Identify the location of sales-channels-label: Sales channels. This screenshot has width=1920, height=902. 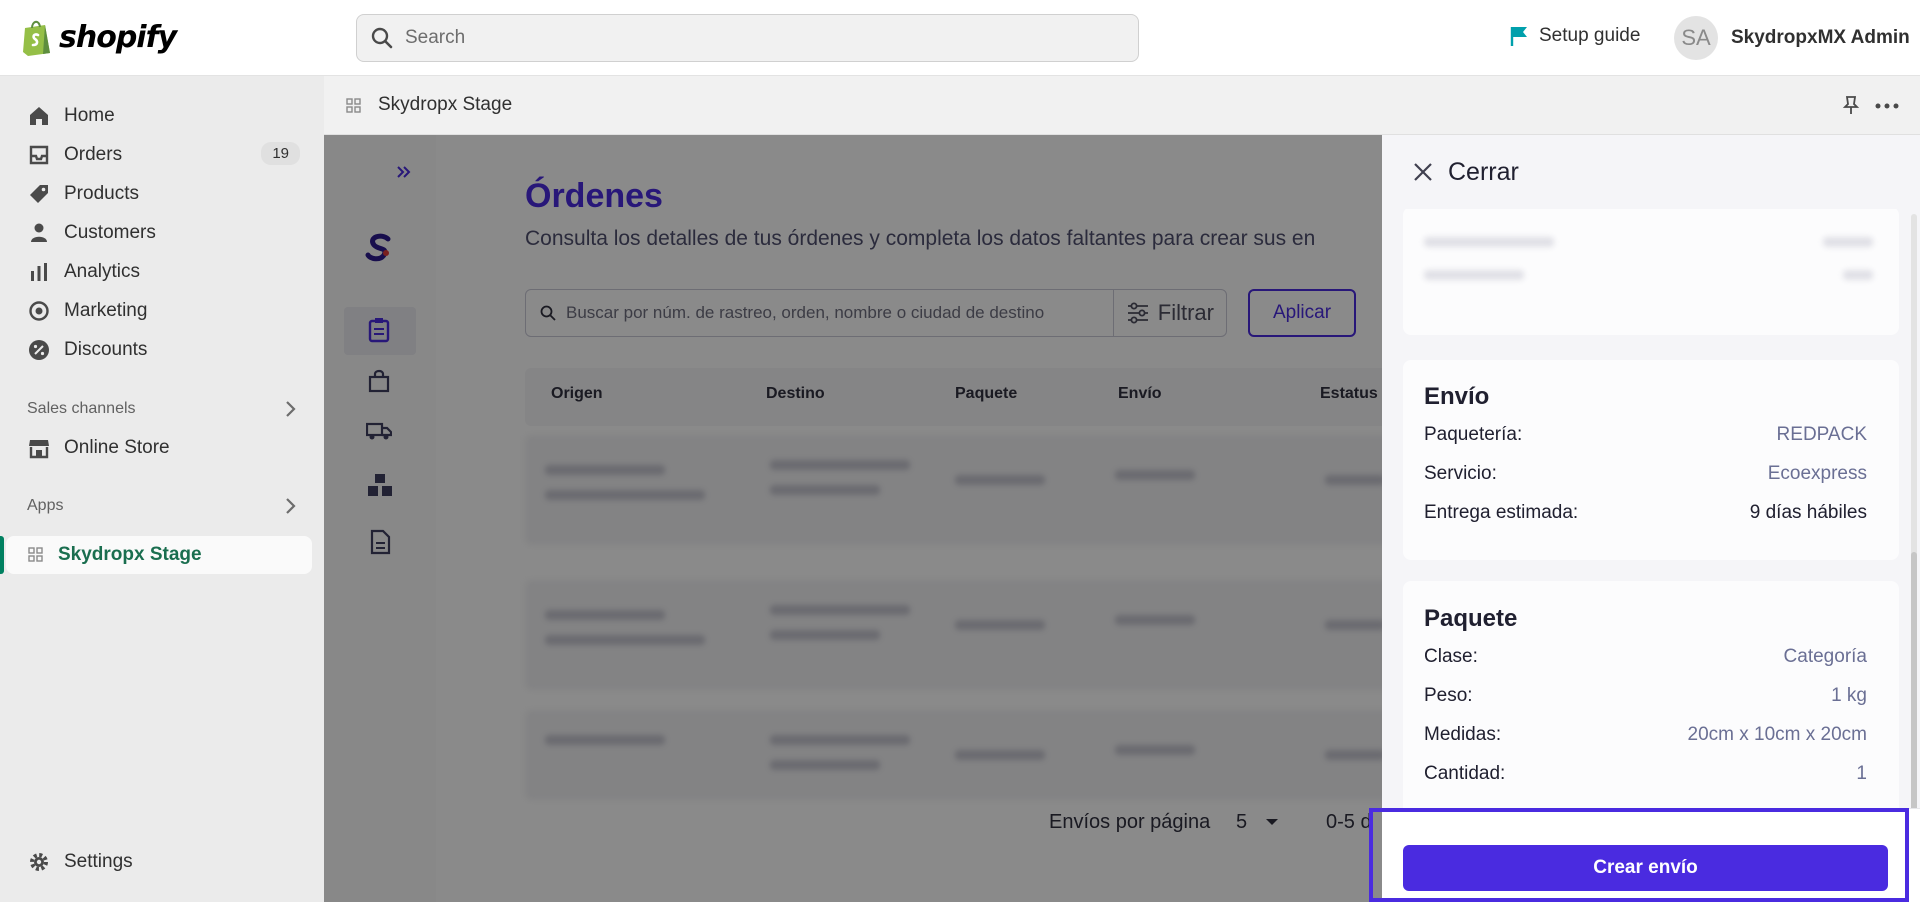
(81, 408).